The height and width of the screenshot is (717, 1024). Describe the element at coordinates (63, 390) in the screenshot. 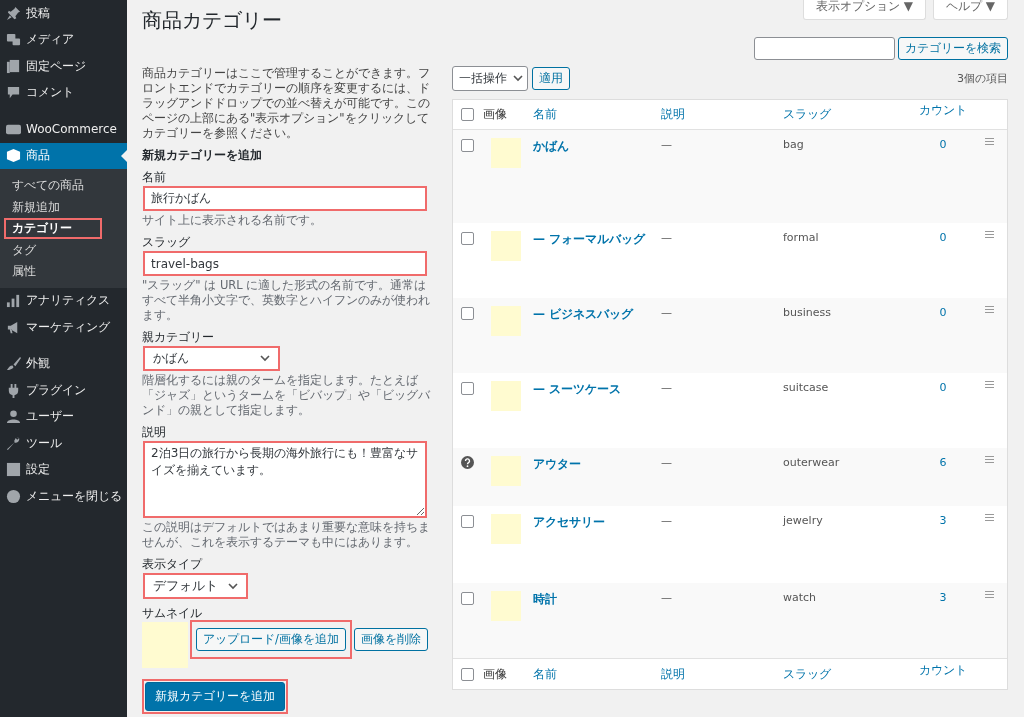

I see `menu-item: プラグイン` at that location.